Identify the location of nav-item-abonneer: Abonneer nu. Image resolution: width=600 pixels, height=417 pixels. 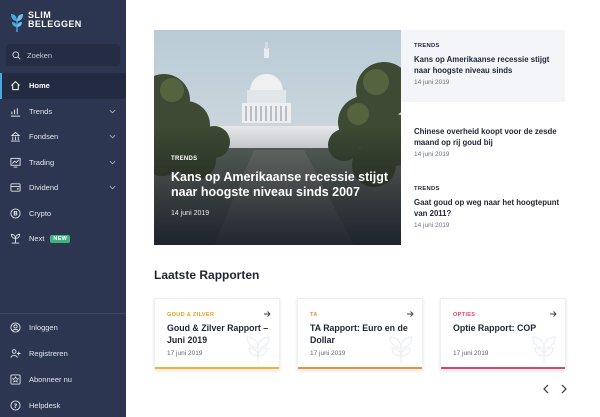
(63, 379).